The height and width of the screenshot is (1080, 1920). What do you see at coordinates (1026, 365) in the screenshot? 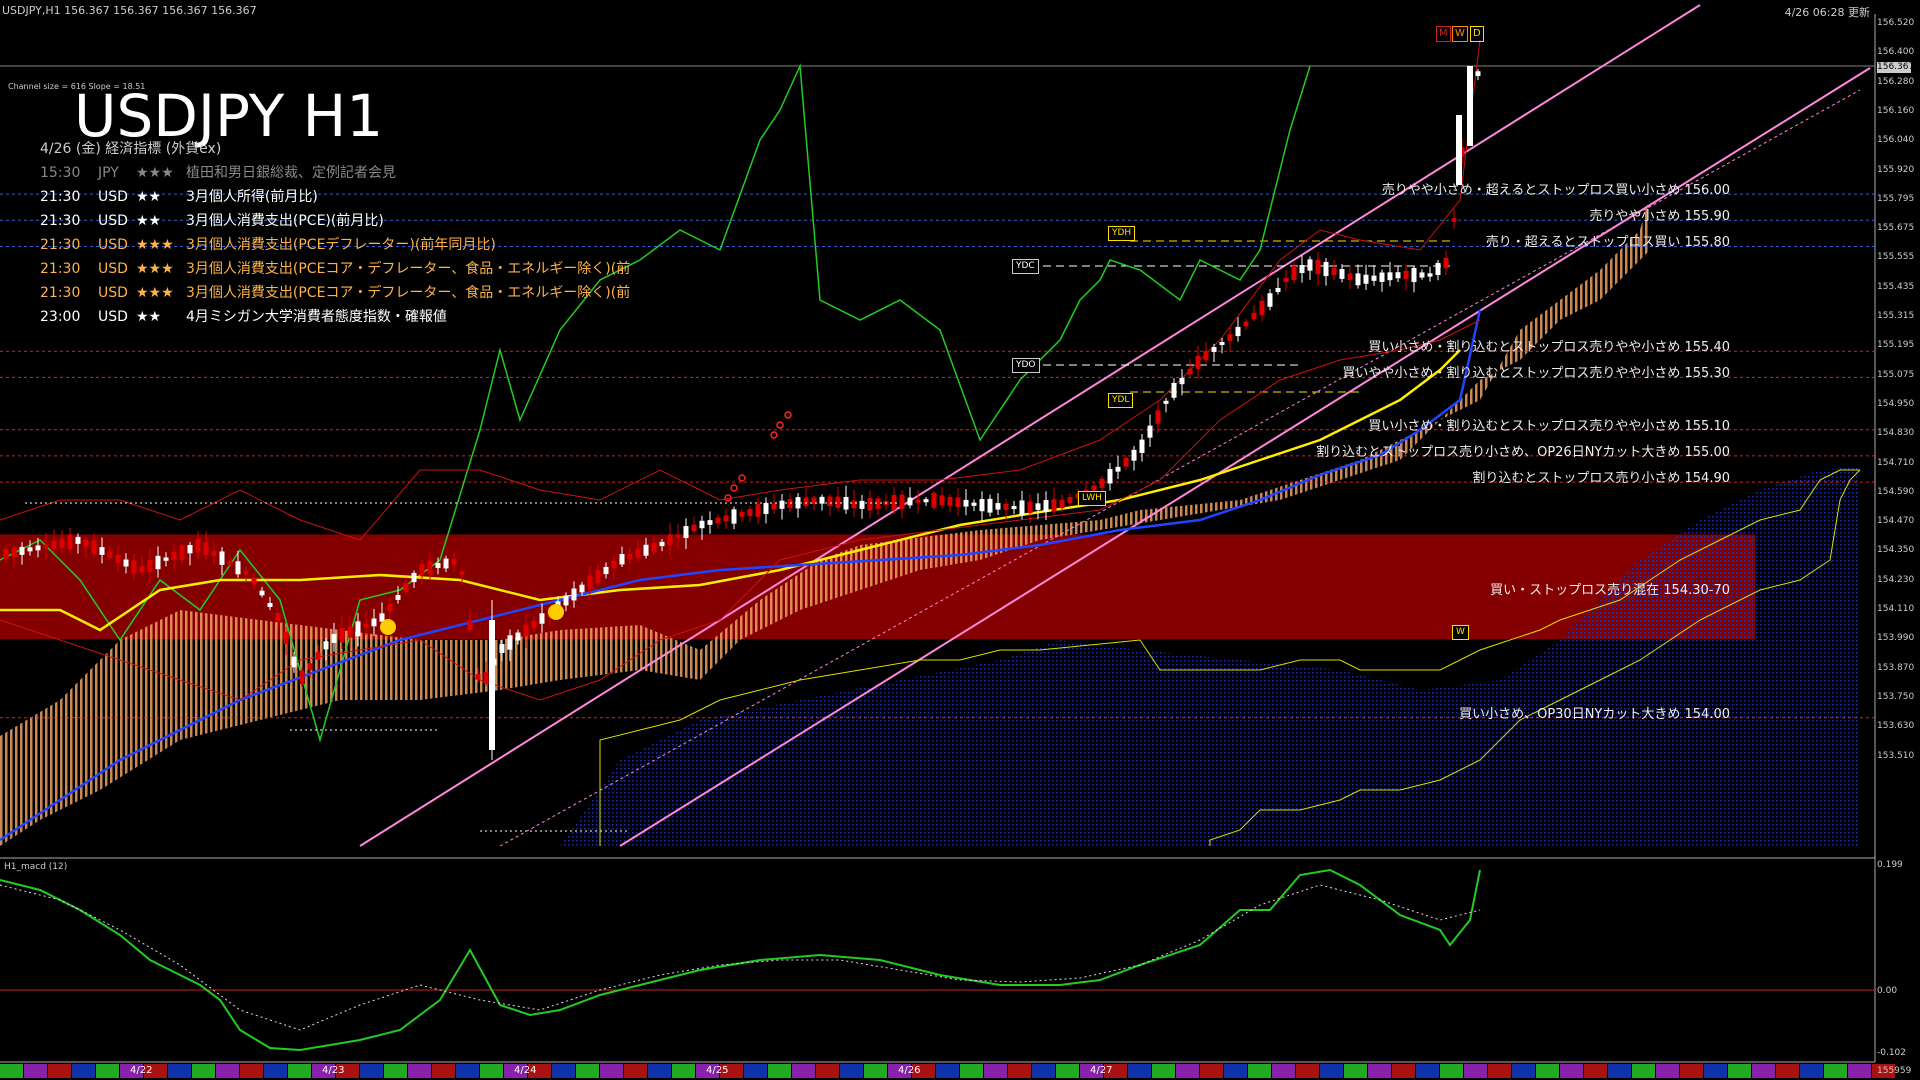
I see `ydo-marker: YDO` at bounding box center [1026, 365].